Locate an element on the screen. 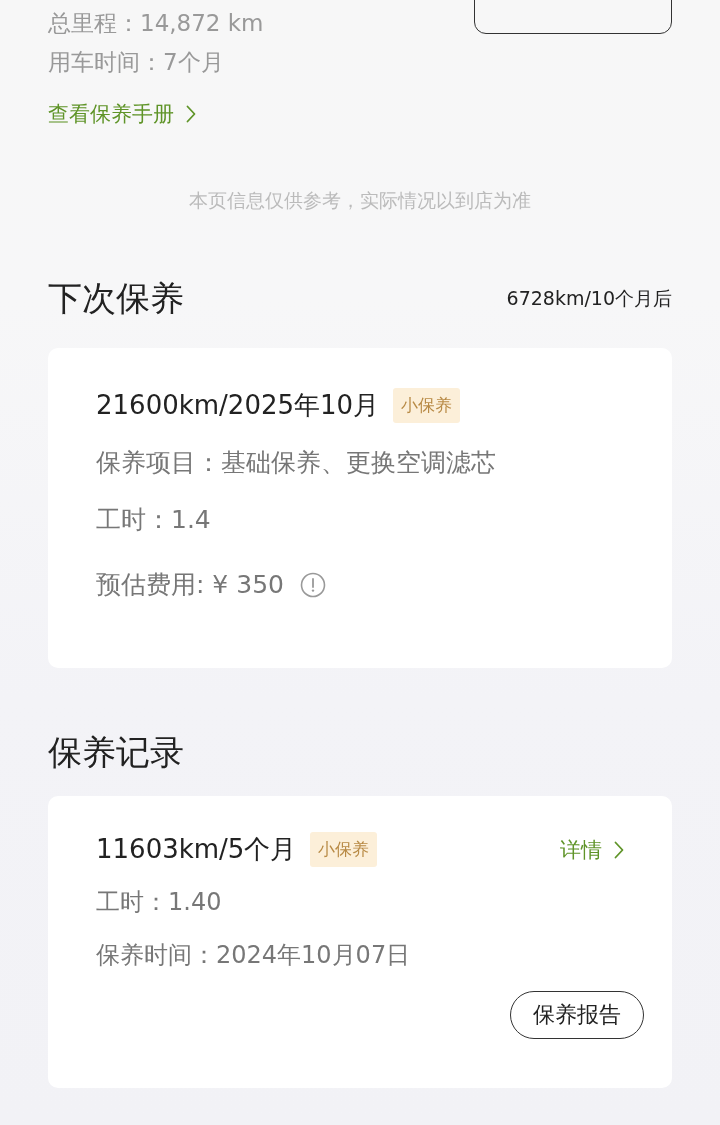  maintenance-tag: 小保养 is located at coordinates (427, 405).